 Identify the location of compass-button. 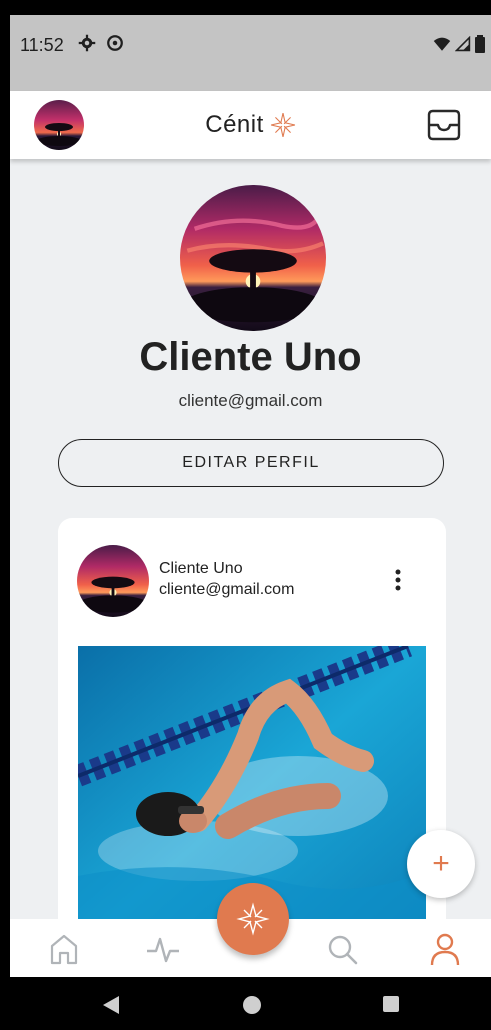
(253, 919).